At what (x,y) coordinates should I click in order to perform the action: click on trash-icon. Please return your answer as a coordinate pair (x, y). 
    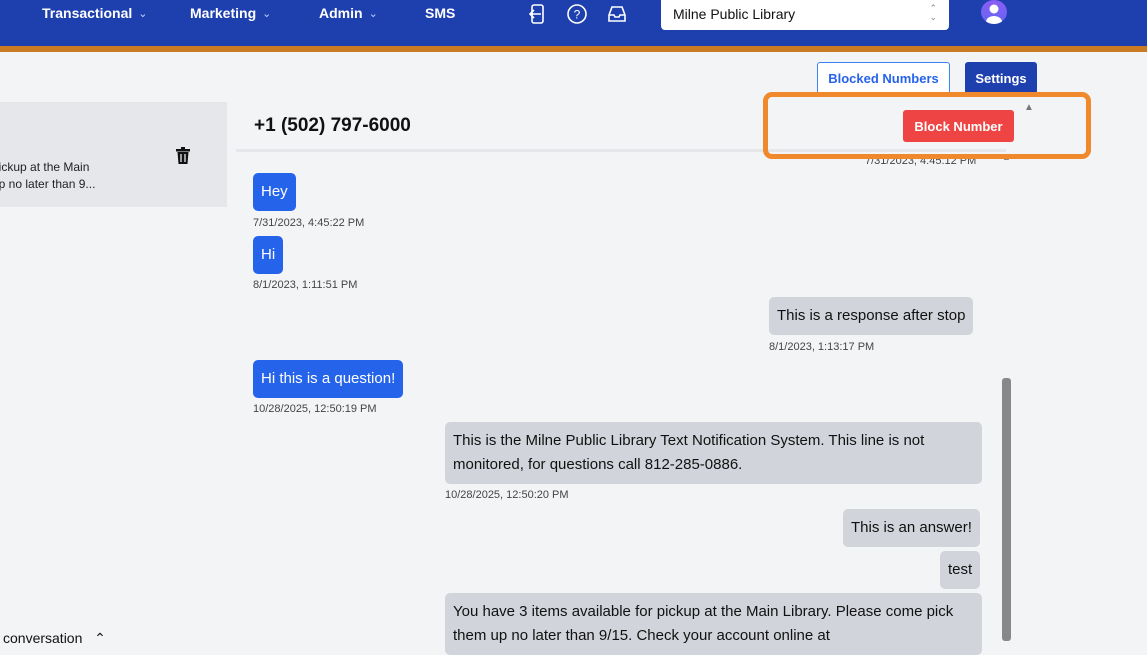
    Looking at the image, I should click on (183, 155).